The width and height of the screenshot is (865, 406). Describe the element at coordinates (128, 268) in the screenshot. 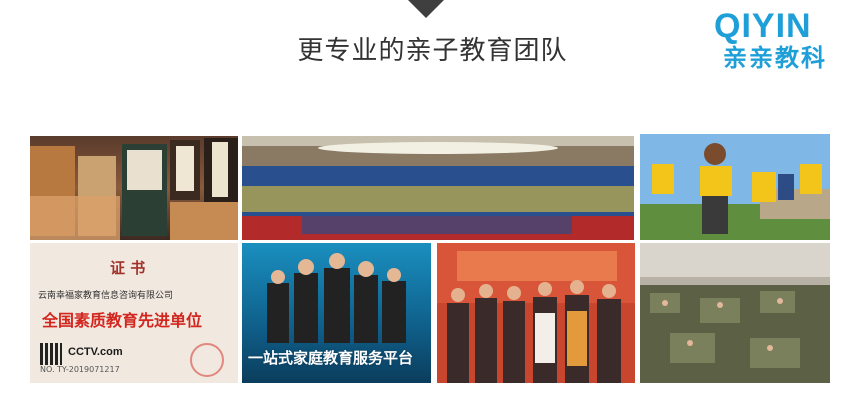

I see `certificate-heading: 证 书` at that location.